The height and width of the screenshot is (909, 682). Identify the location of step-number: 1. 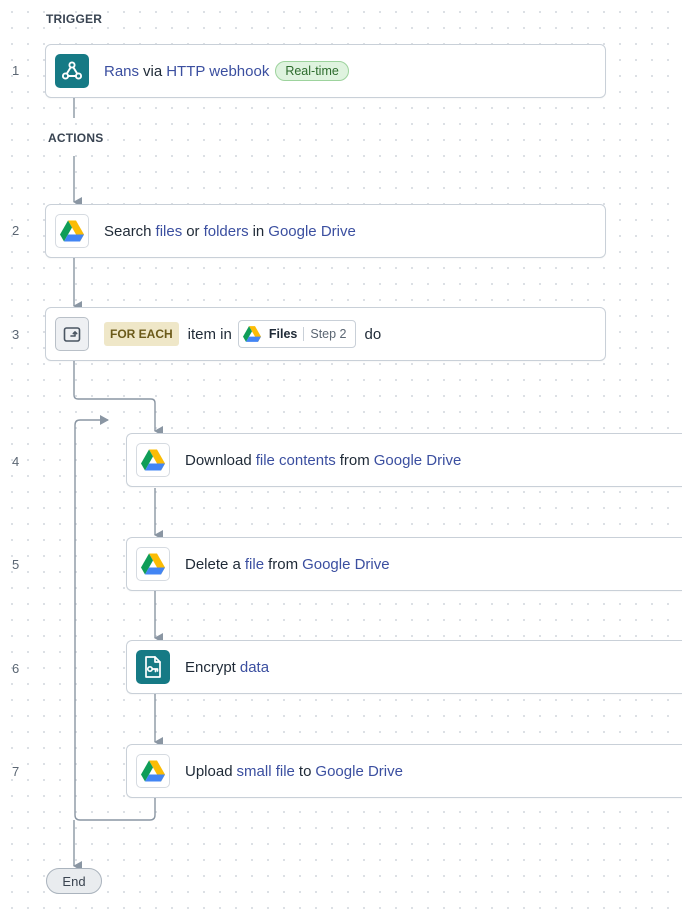
(16, 70).